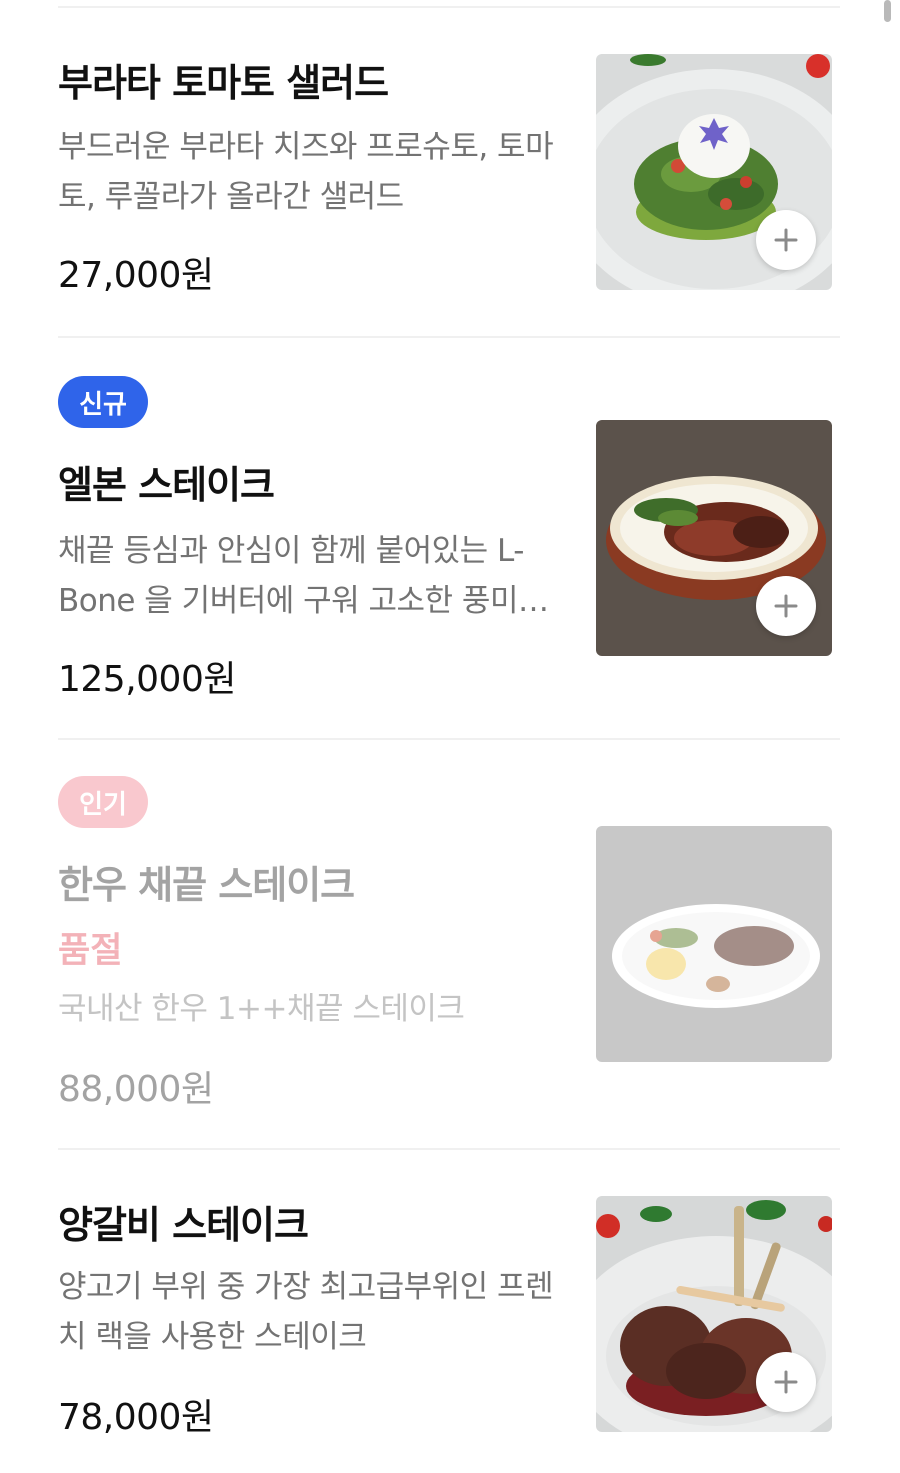 This screenshot has height=1473, width=900. Describe the element at coordinates (147, 679) in the screenshot. I see `menu-item-price: 125,000원` at that location.